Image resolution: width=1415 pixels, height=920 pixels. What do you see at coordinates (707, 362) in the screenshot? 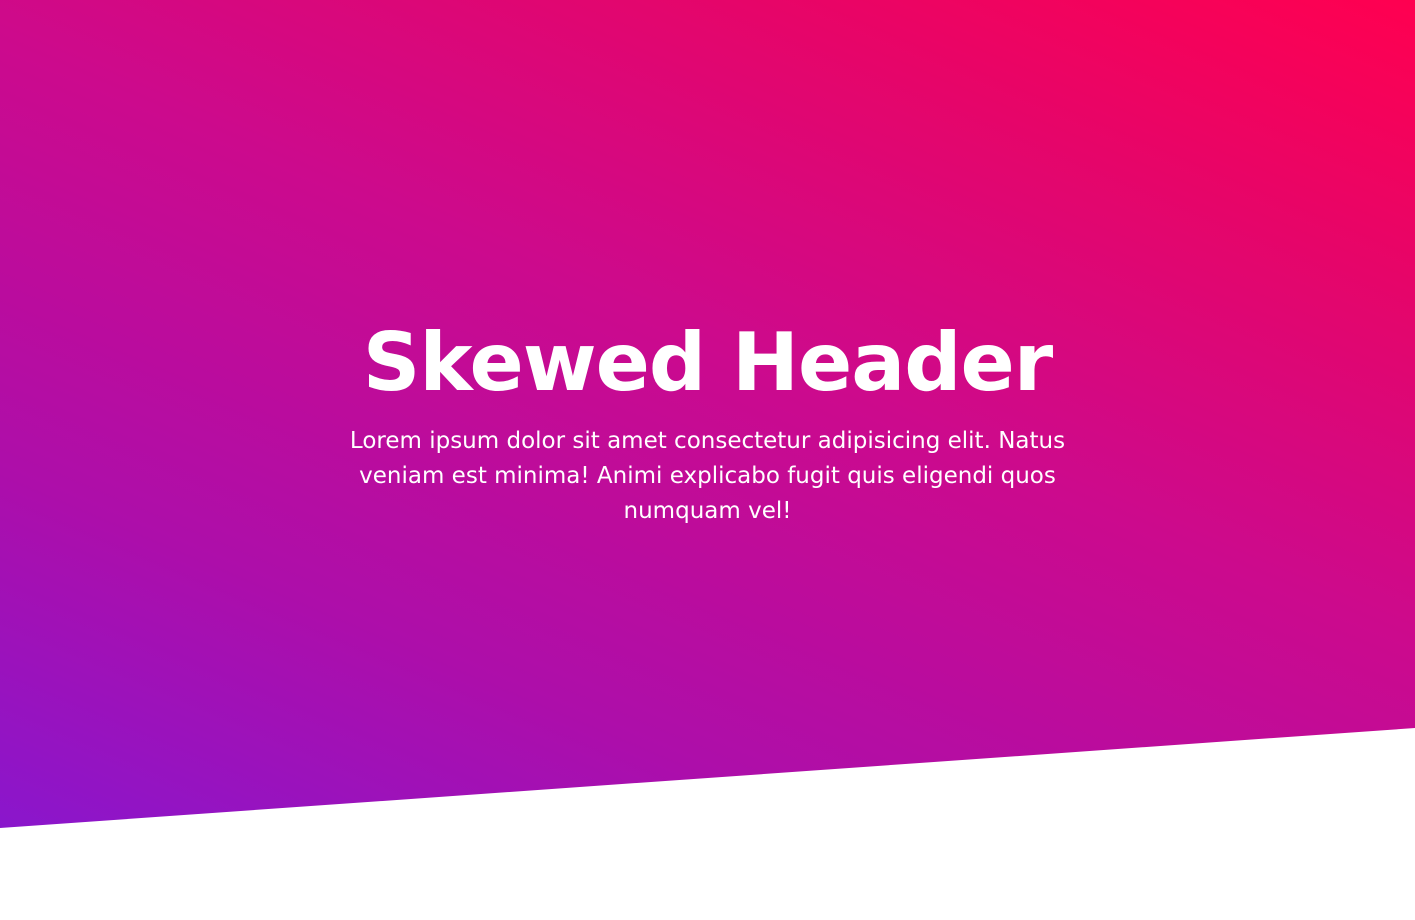
I see `page-title: Skewed Header` at bounding box center [707, 362].